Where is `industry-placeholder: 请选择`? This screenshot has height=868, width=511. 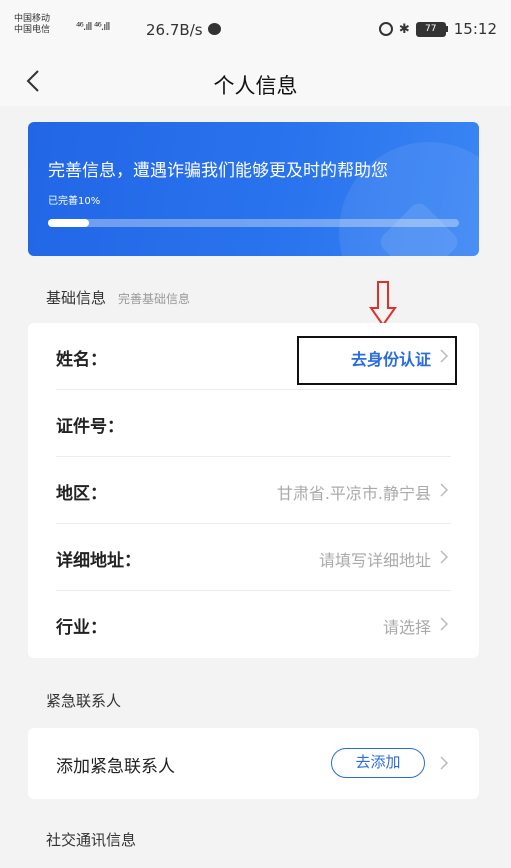 industry-placeholder: 请选择 is located at coordinates (406, 627).